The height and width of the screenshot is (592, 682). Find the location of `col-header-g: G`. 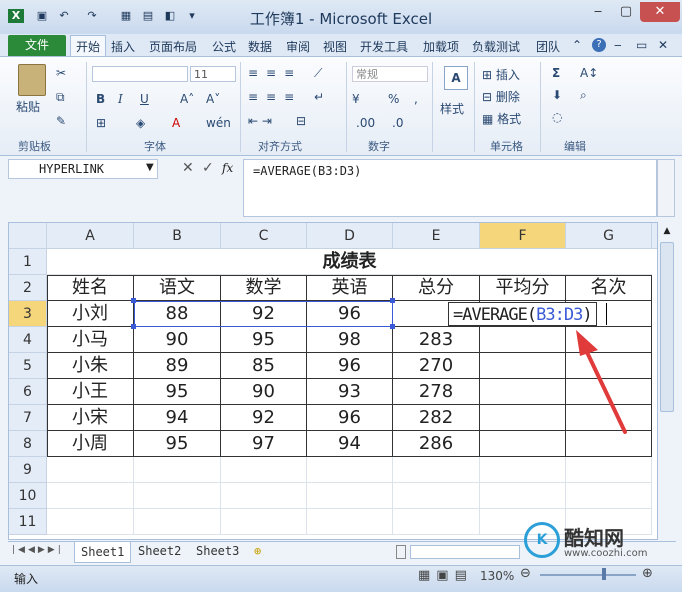

col-header-g: G is located at coordinates (609, 236).